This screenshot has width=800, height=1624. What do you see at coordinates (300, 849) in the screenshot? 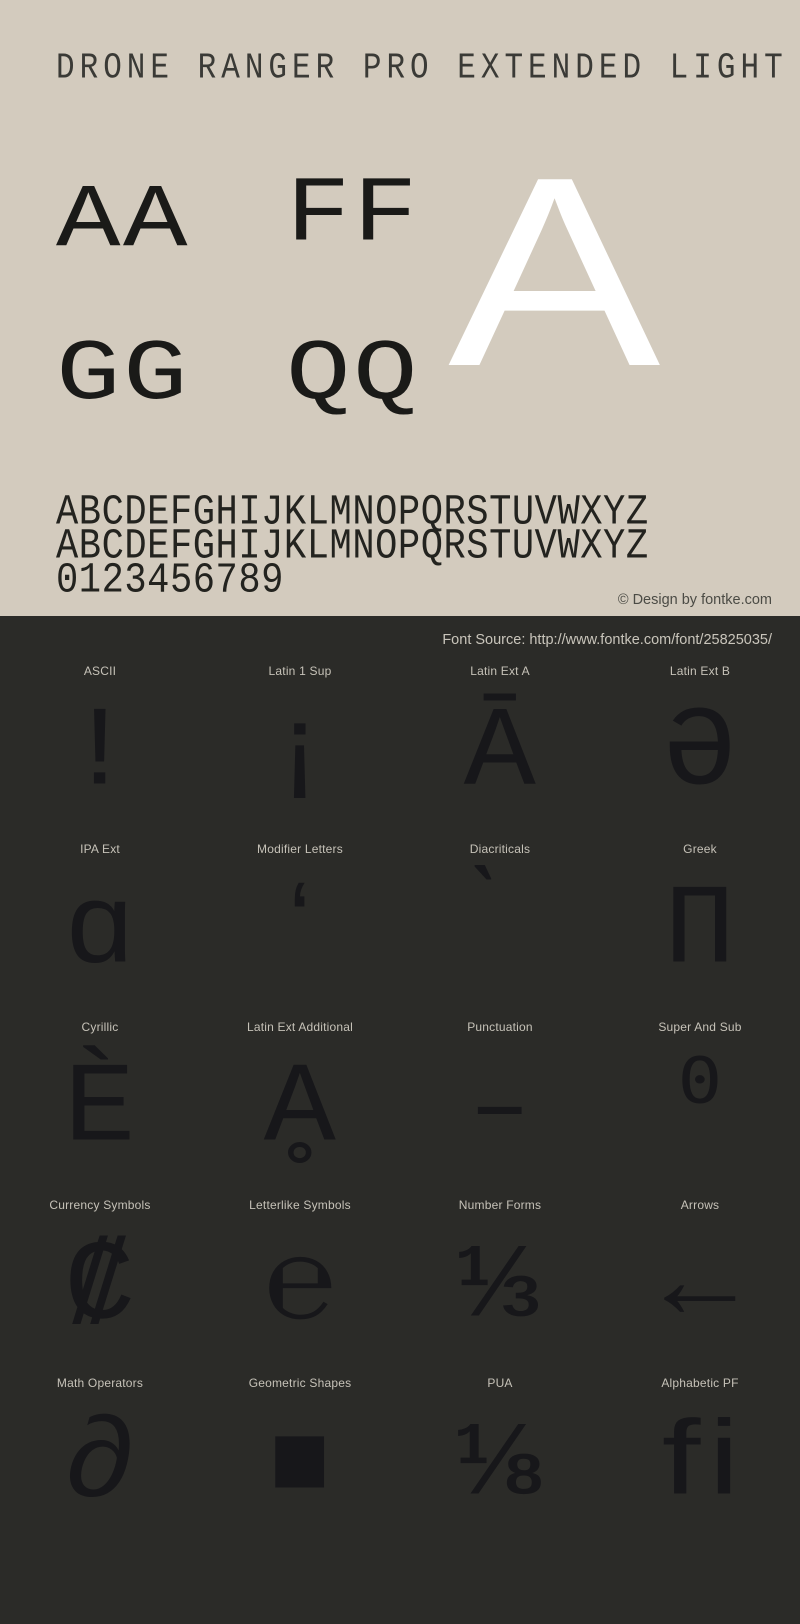
I see `unicode-block-label: Modifier Letters` at bounding box center [300, 849].